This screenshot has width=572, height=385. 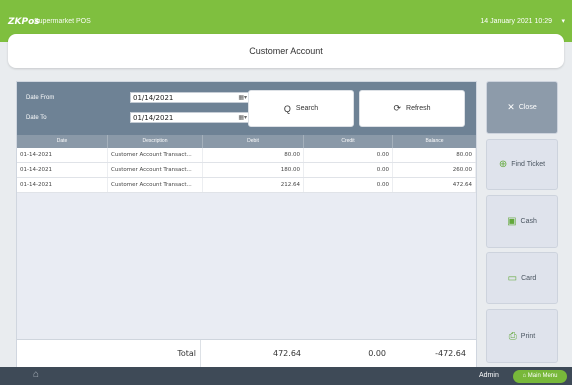 What do you see at coordinates (434, 141) in the screenshot?
I see `column-header-balance: Balance` at bounding box center [434, 141].